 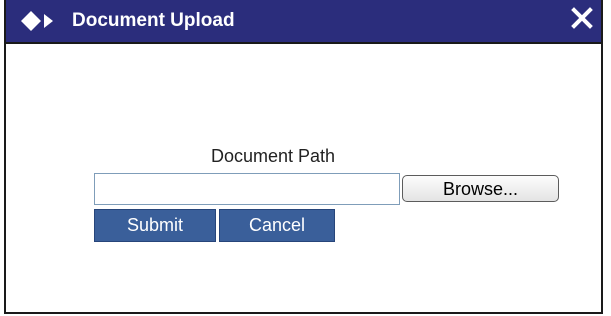 I want to click on cancel-button: Cancel, so click(x=277, y=225).